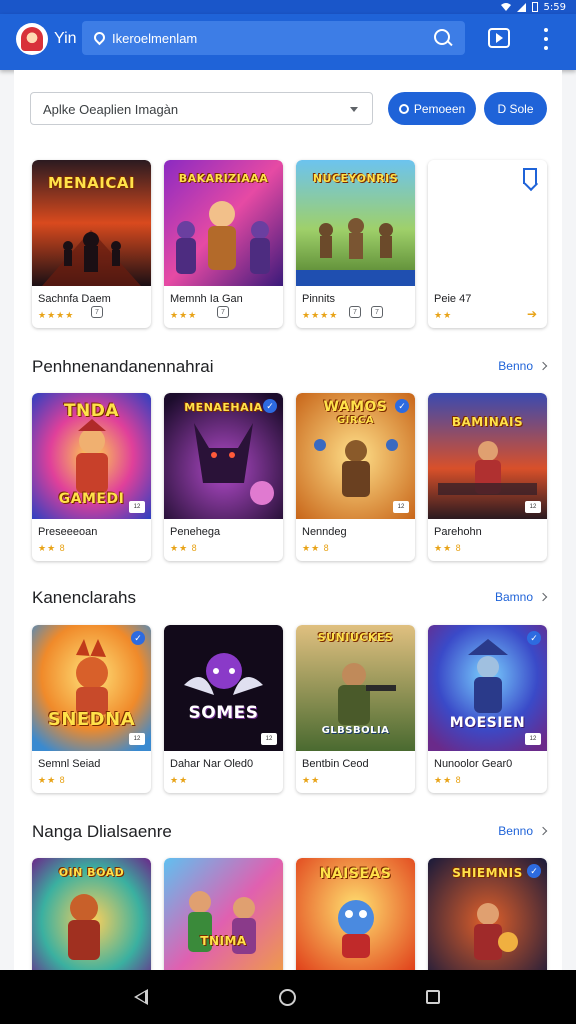 The image size is (576, 1024). What do you see at coordinates (546, 39) in the screenshot?
I see `more-vert-icon` at bounding box center [546, 39].